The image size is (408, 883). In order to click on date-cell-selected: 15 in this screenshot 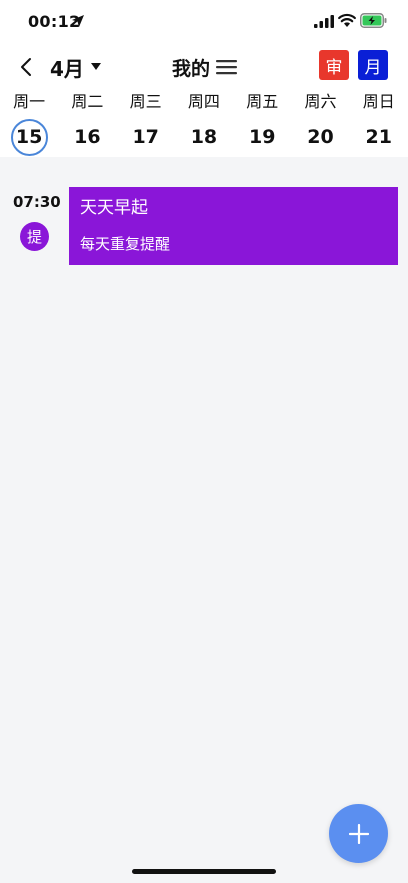, I will do `click(29, 137)`.